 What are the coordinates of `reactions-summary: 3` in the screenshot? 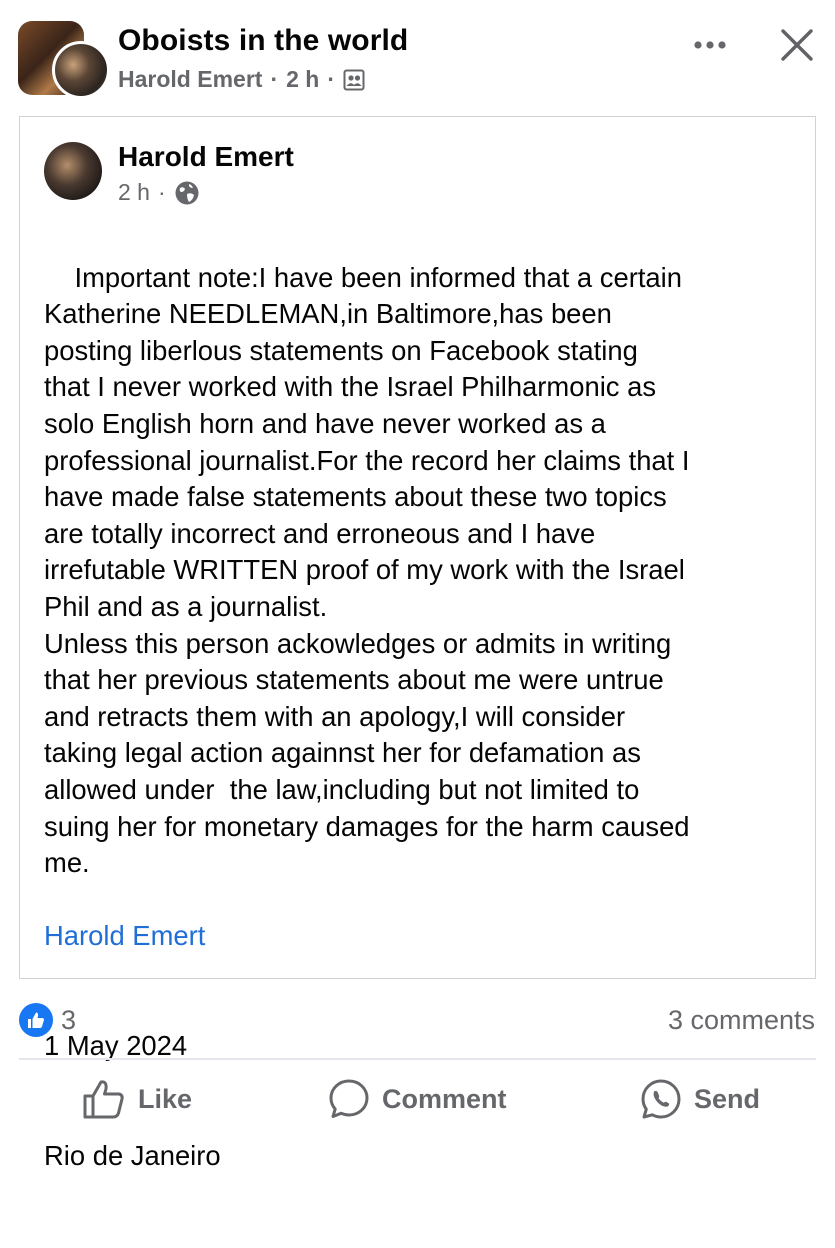 It's located at (47, 1020).